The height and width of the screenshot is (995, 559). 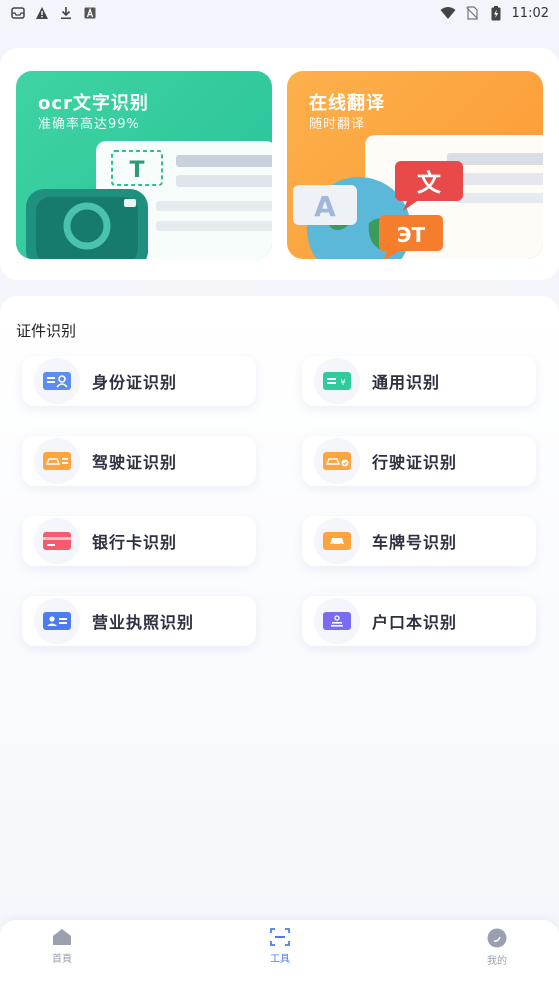 What do you see at coordinates (42, 13) in the screenshot?
I see `warning-icon` at bounding box center [42, 13].